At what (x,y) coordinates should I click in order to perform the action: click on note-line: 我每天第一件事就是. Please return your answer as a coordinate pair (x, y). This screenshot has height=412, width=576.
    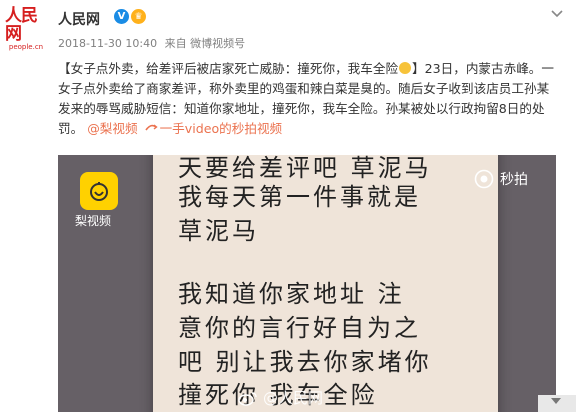
    Looking at the image, I should click on (299, 197).